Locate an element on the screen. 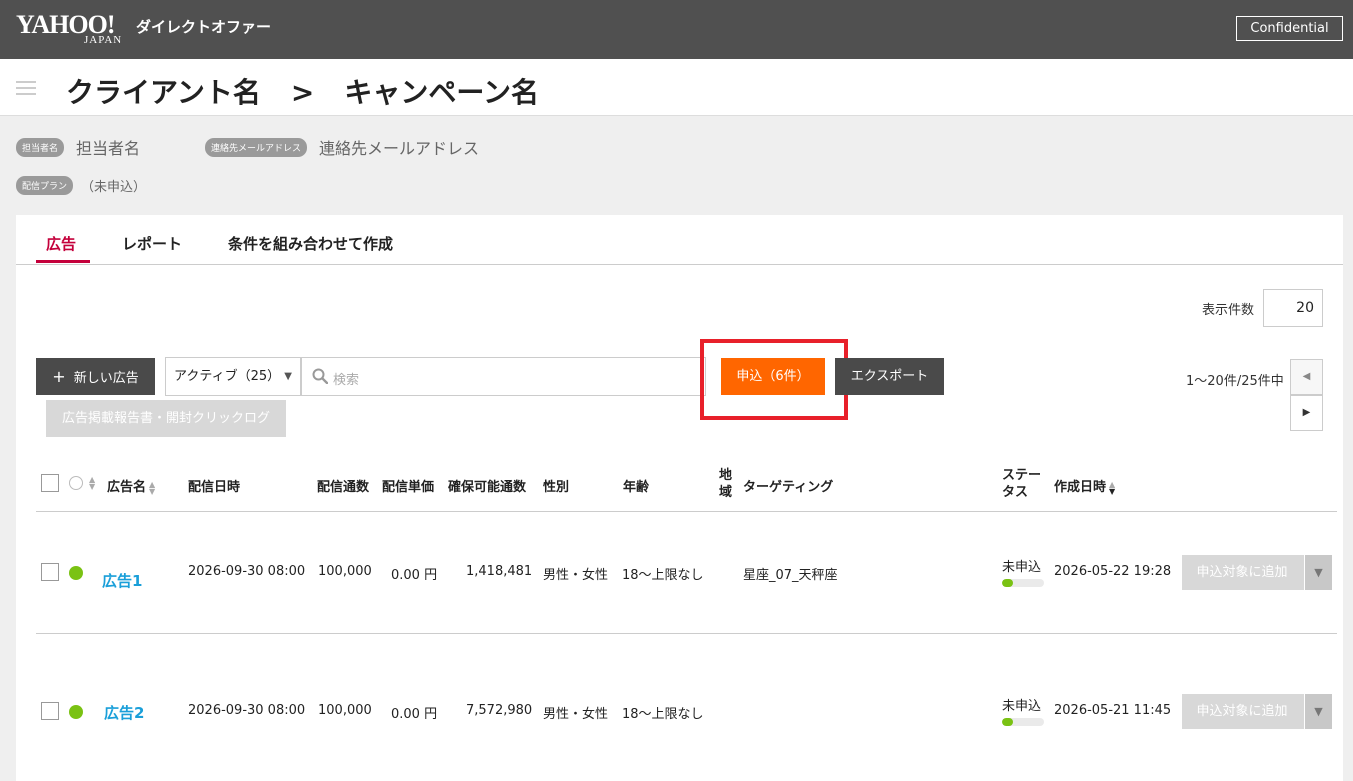  owner-label: 担当者名 is located at coordinates (40, 147).